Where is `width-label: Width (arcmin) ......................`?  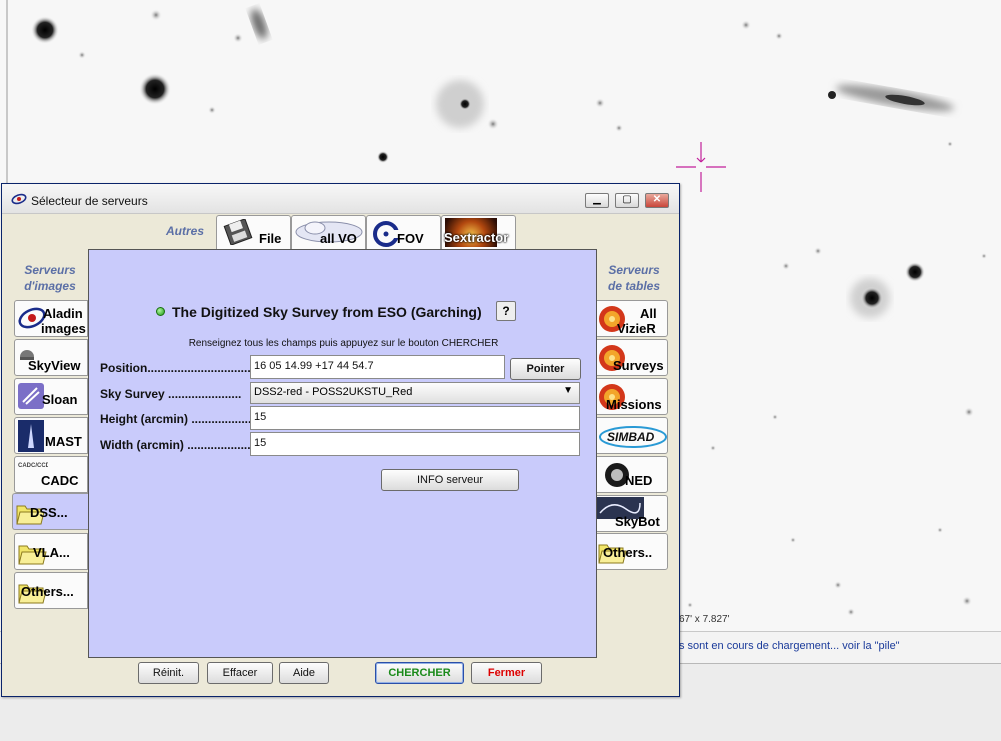
width-label: Width (arcmin) ...................... is located at coordinates (180, 445).